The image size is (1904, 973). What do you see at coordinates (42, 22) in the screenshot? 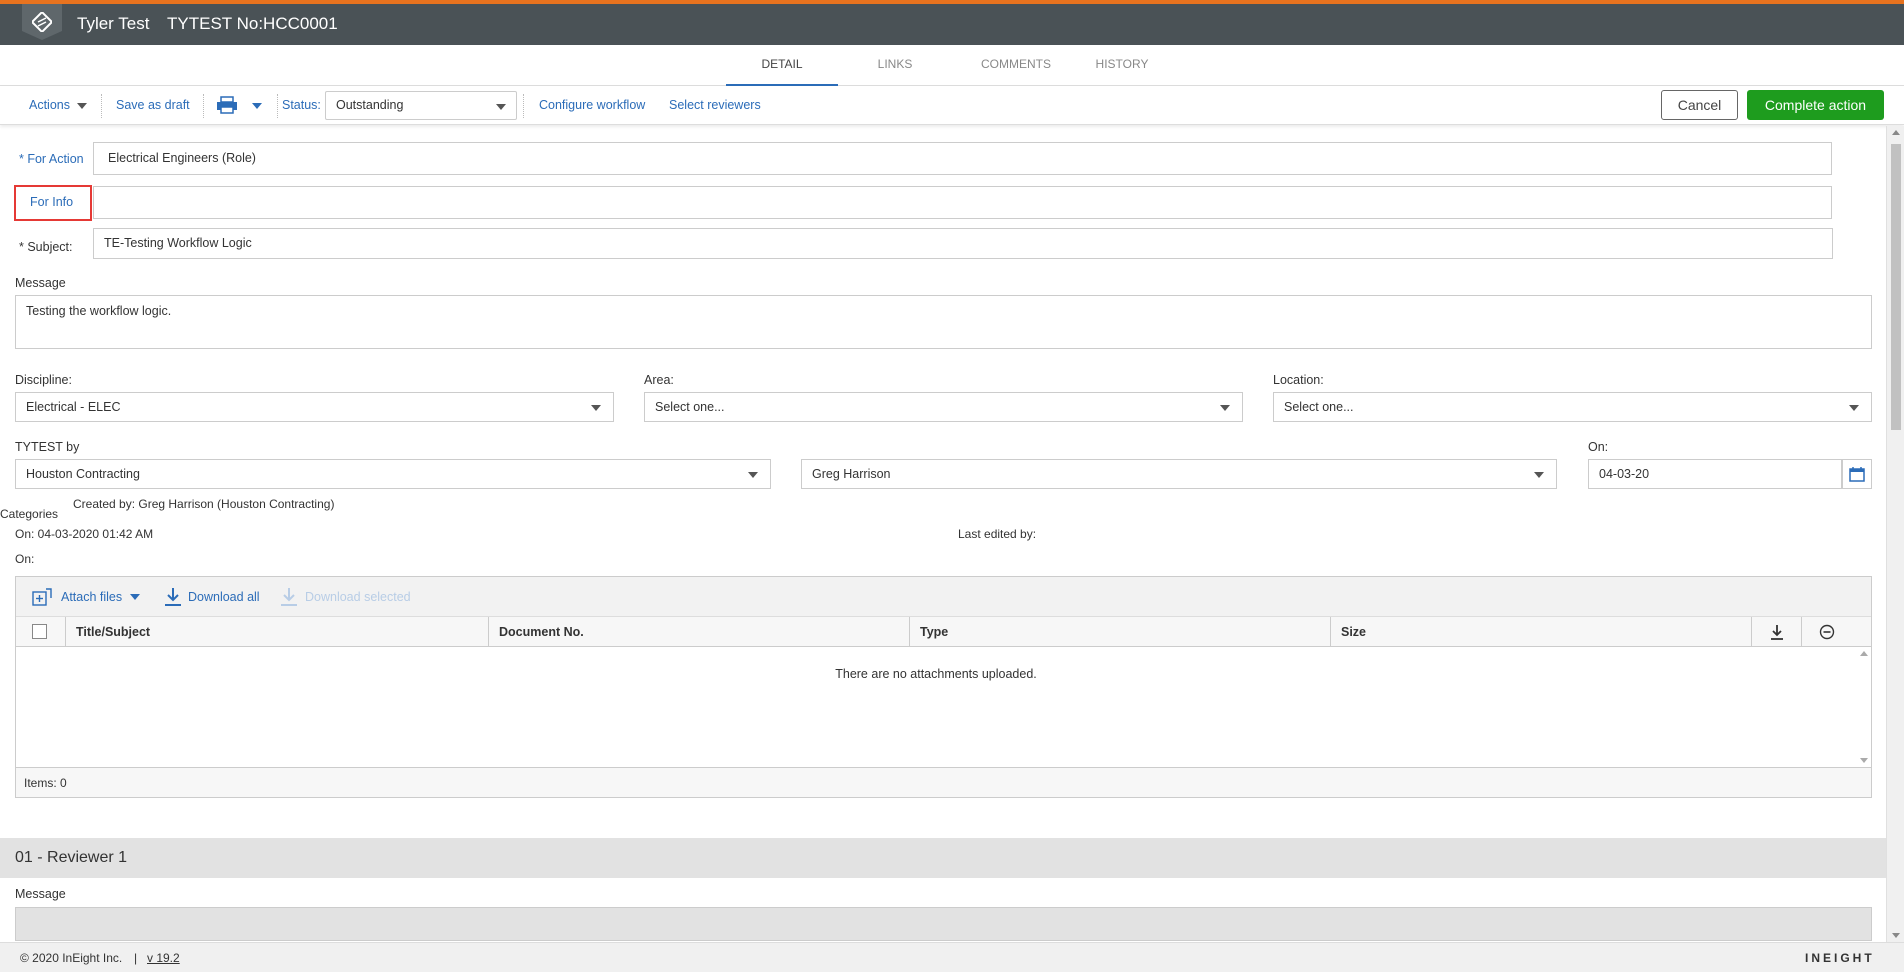
I see `app-logo-icon` at bounding box center [42, 22].